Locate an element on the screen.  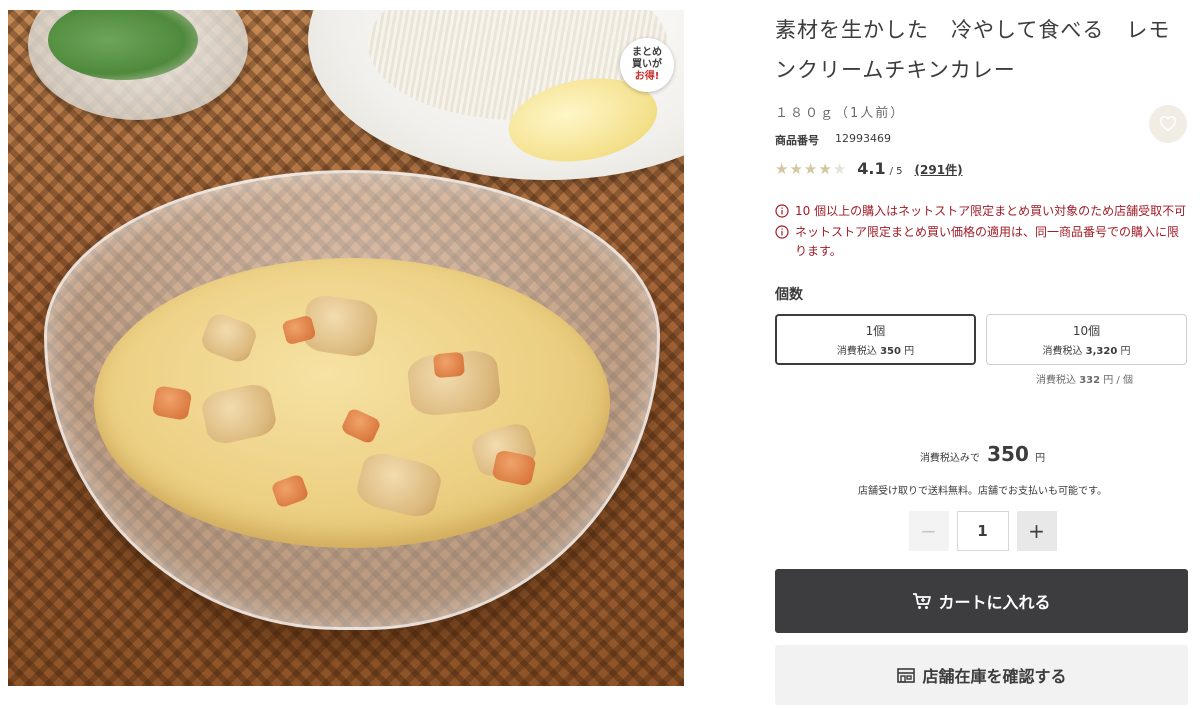
per-unit-price: 消費税込 332 円 / 個 is located at coordinates (982, 378).